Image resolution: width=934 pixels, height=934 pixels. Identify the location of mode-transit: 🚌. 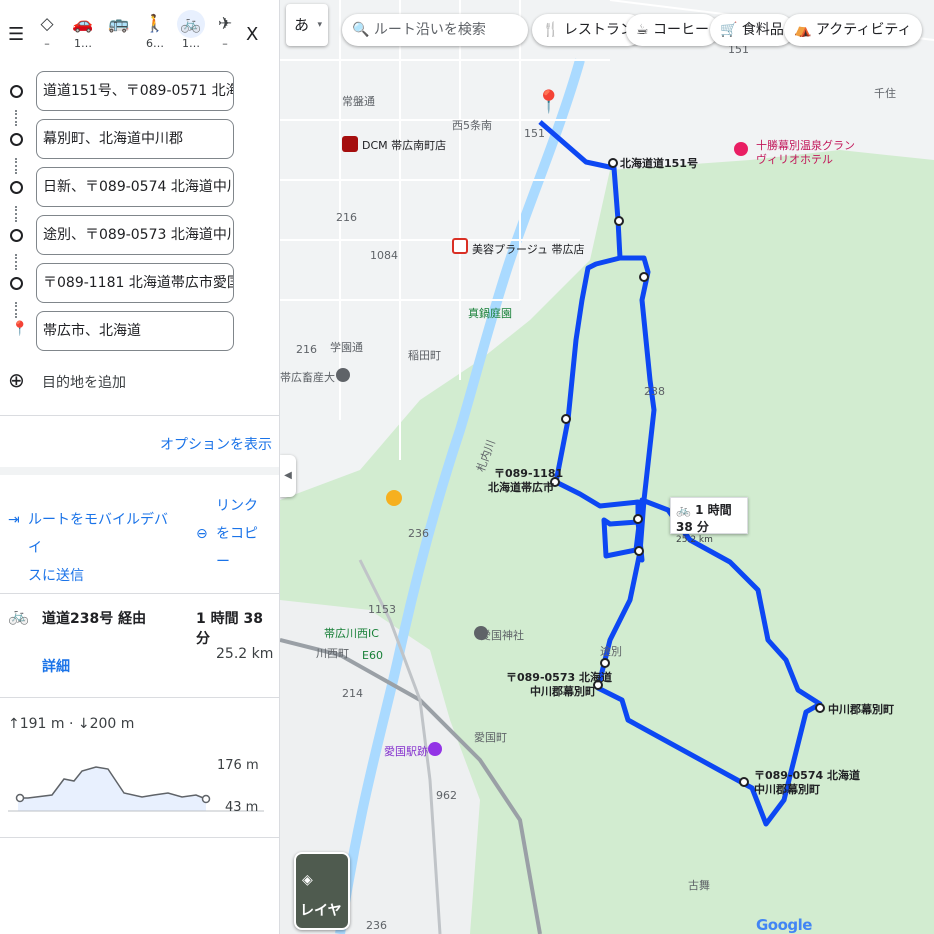
(119, 36).